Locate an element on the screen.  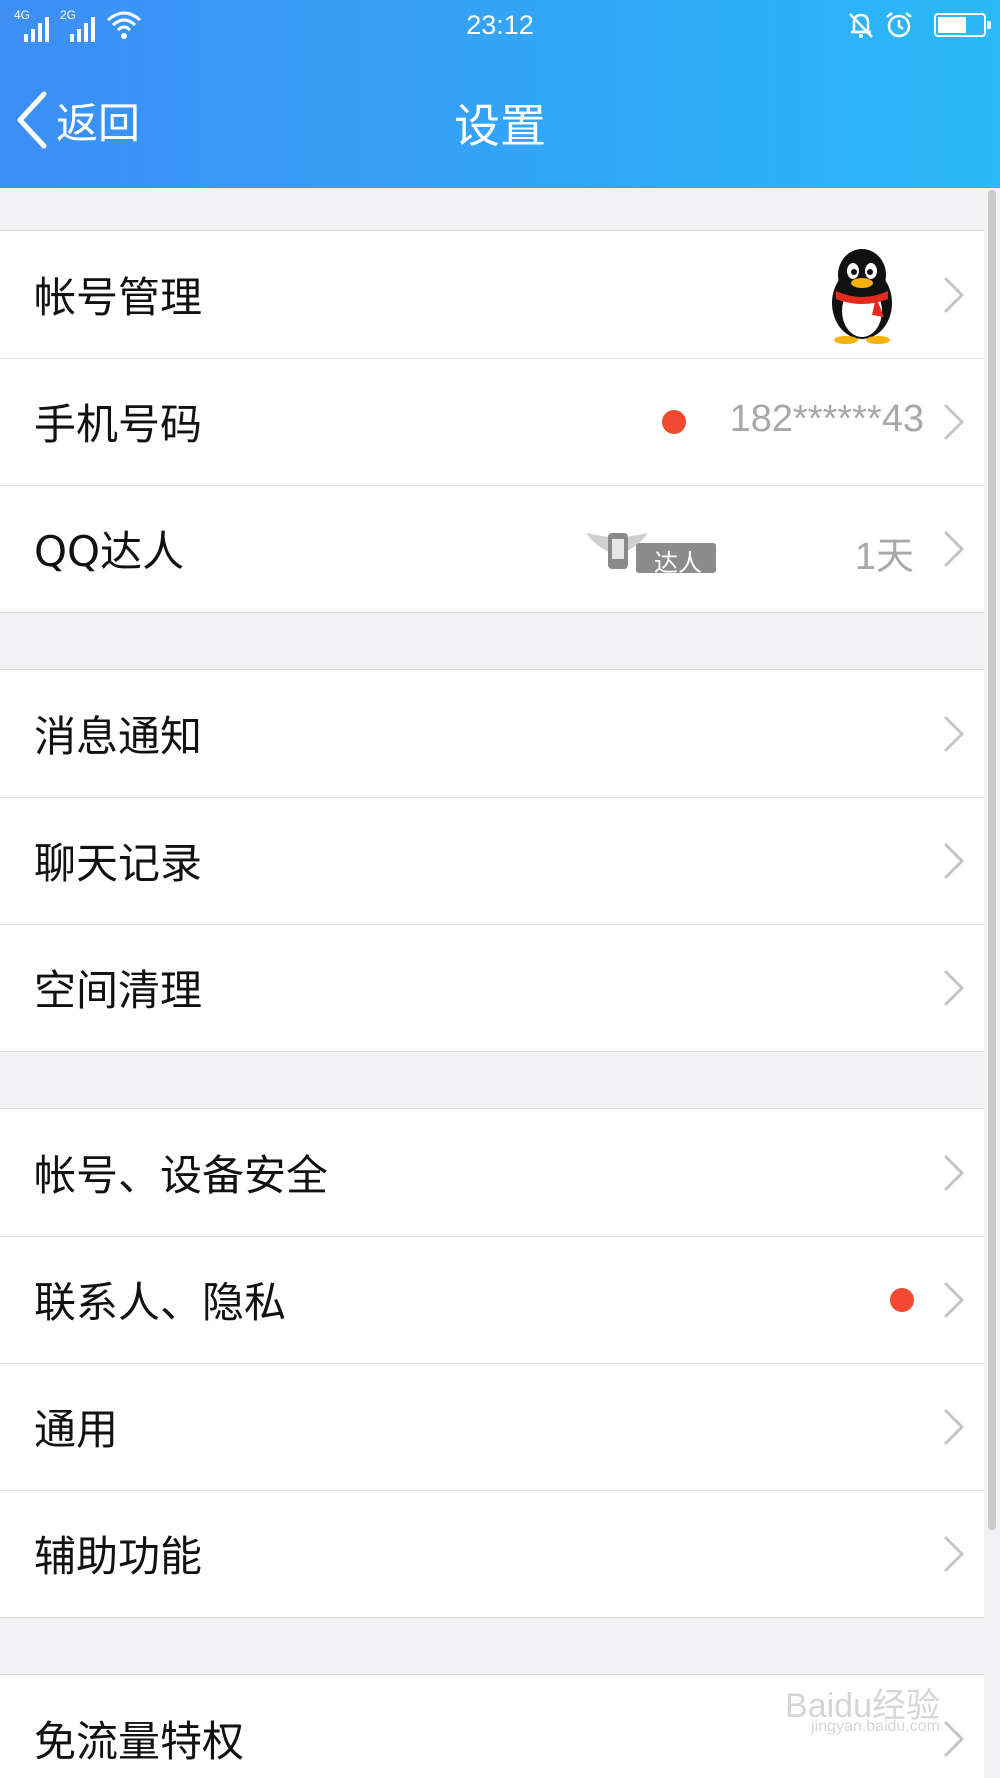
phone-number-value: 182******43 is located at coordinates (826, 418).